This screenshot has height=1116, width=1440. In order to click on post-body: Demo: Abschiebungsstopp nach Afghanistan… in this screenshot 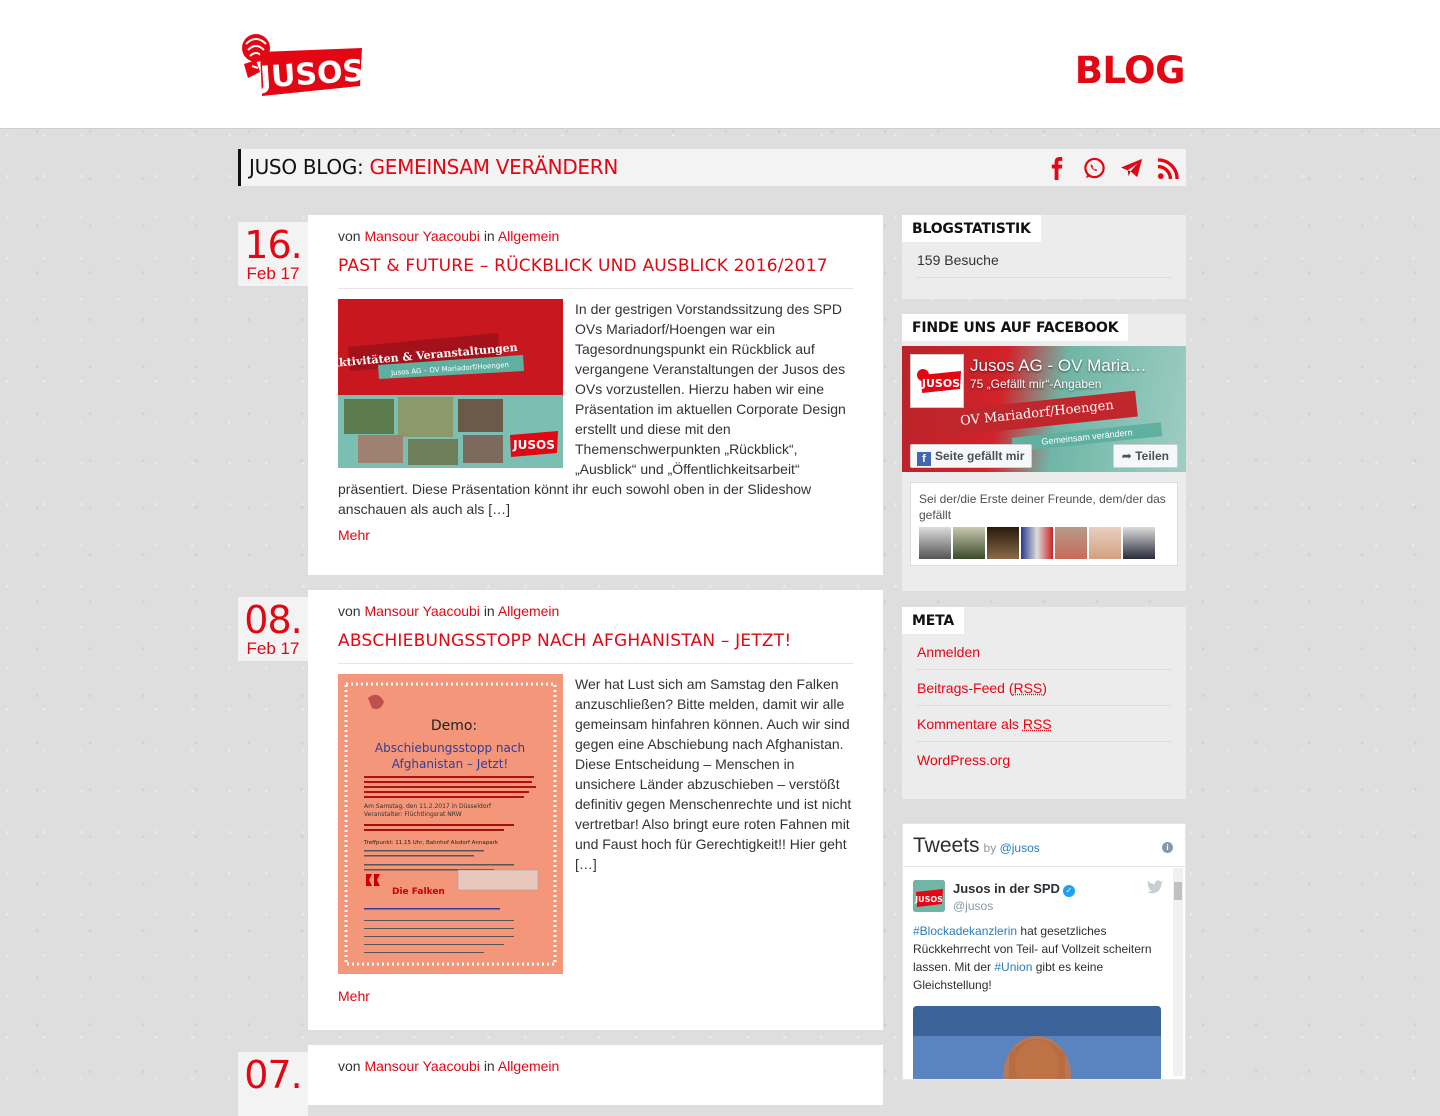, I will do `click(595, 840)`.